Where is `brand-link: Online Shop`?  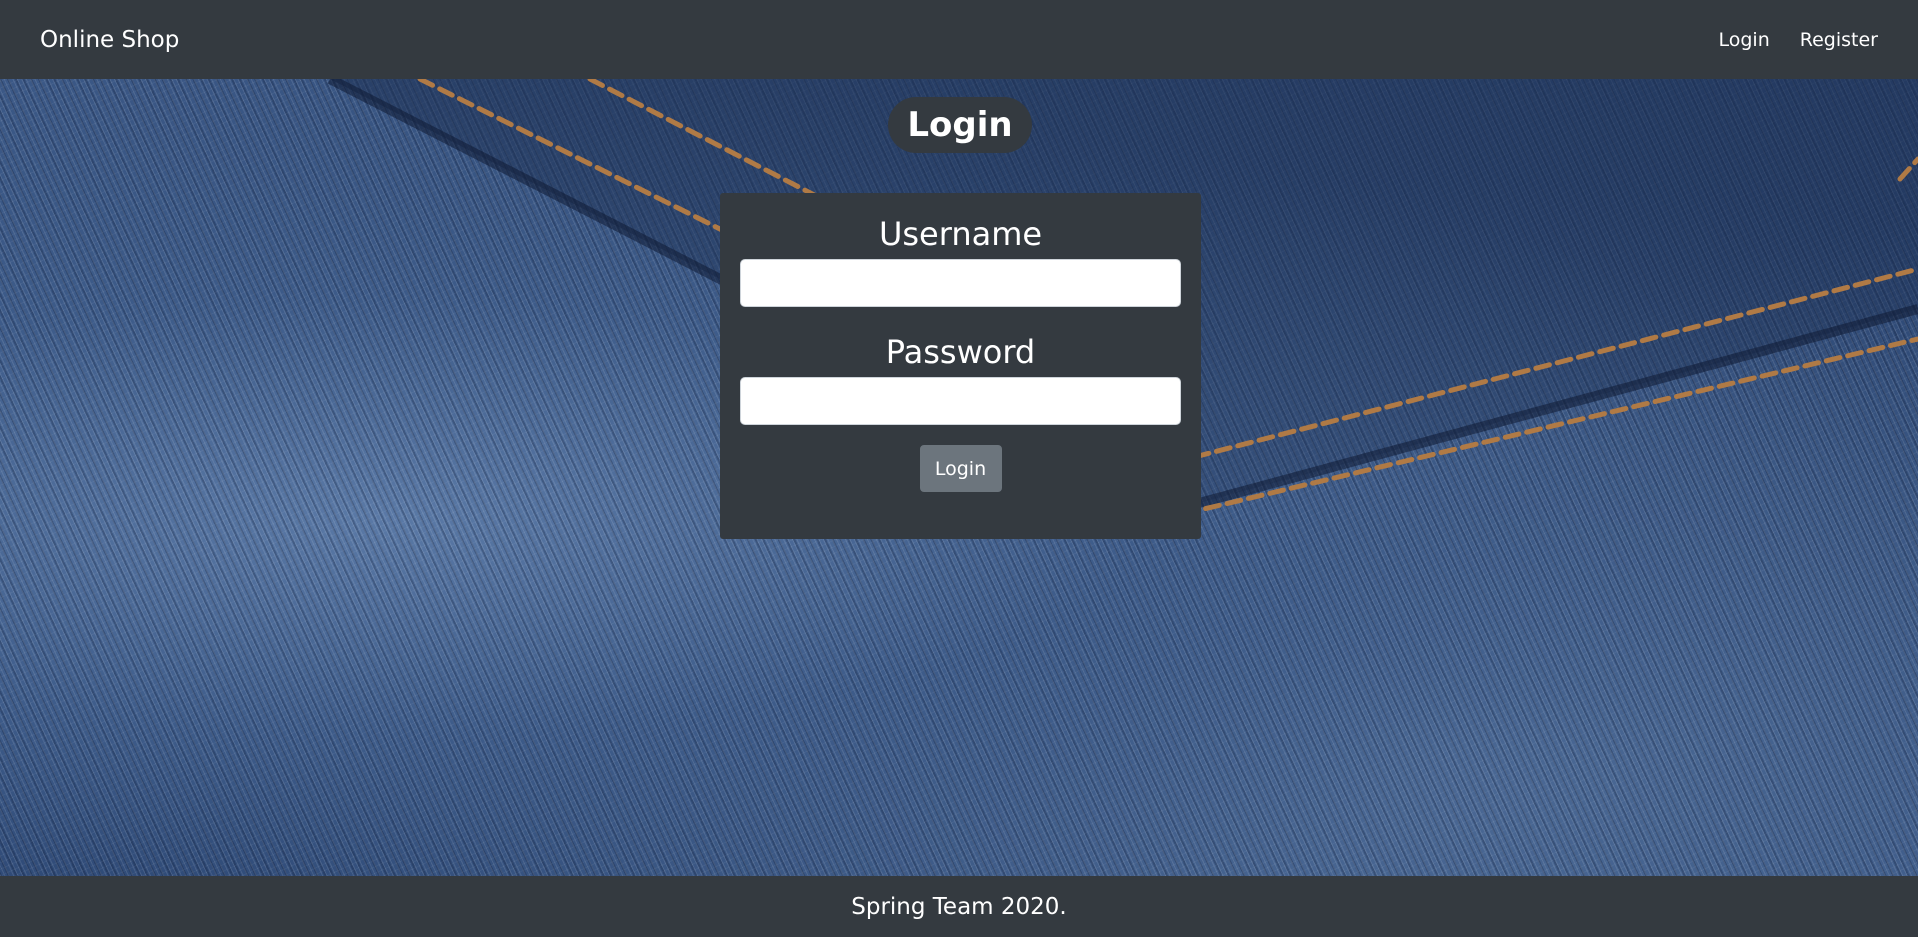
brand-link: Online Shop is located at coordinates (109, 40).